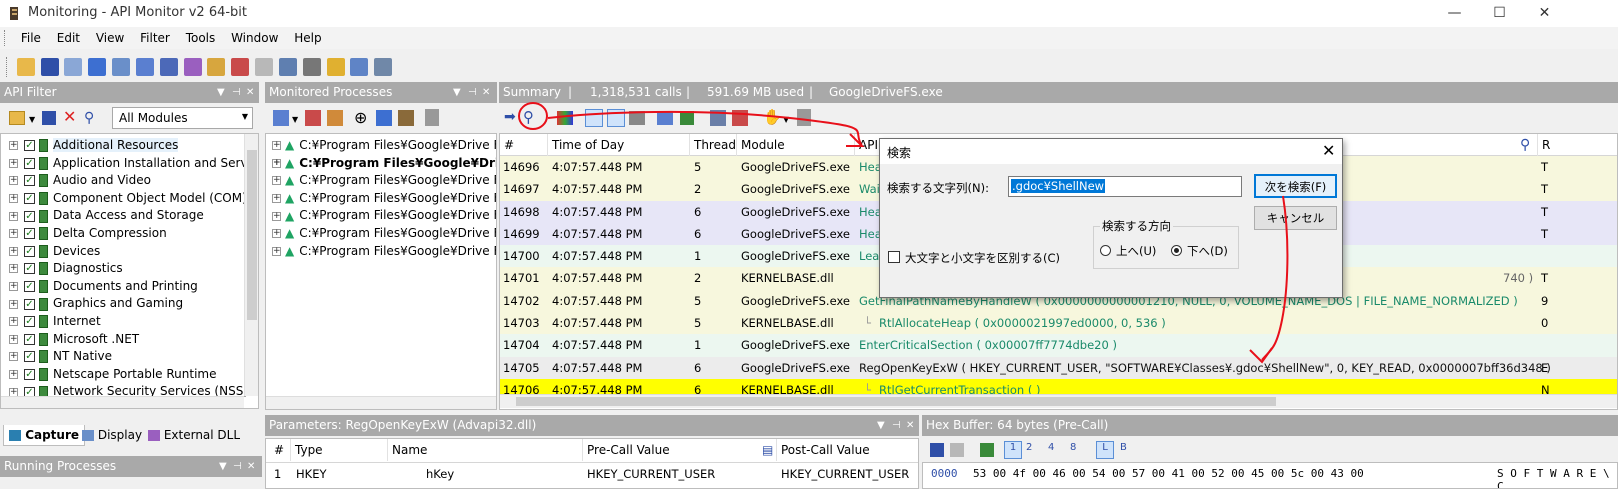 The height and width of the screenshot is (489, 1618). What do you see at coordinates (129, 216) in the screenshot?
I see `tree-item: + ✓ Data Access and Storage` at bounding box center [129, 216].